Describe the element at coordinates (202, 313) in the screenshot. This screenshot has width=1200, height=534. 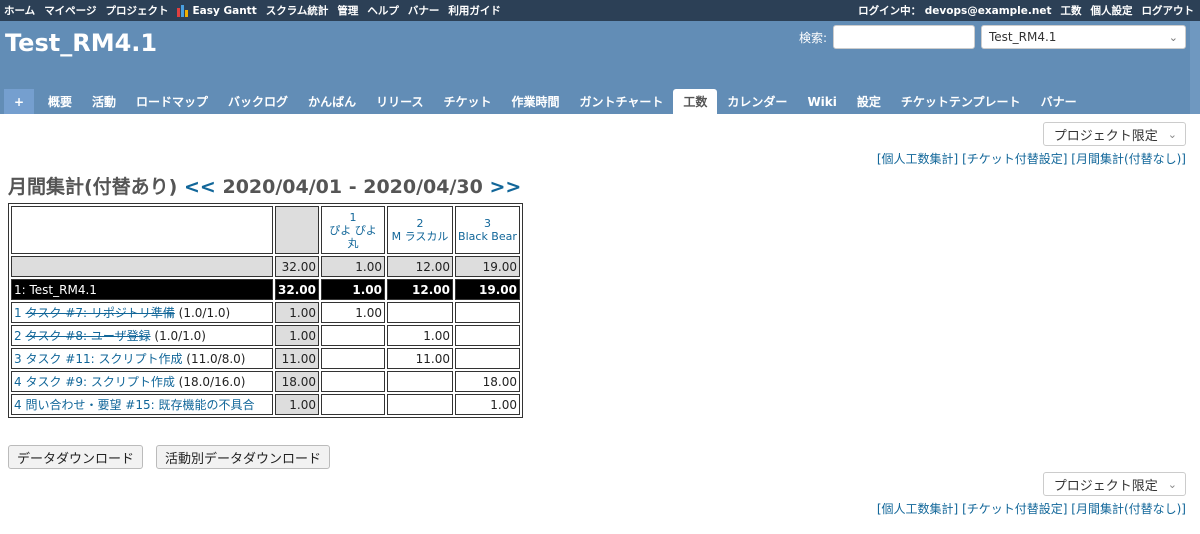
I see `issue-hours: (1.0/1.0)` at that location.